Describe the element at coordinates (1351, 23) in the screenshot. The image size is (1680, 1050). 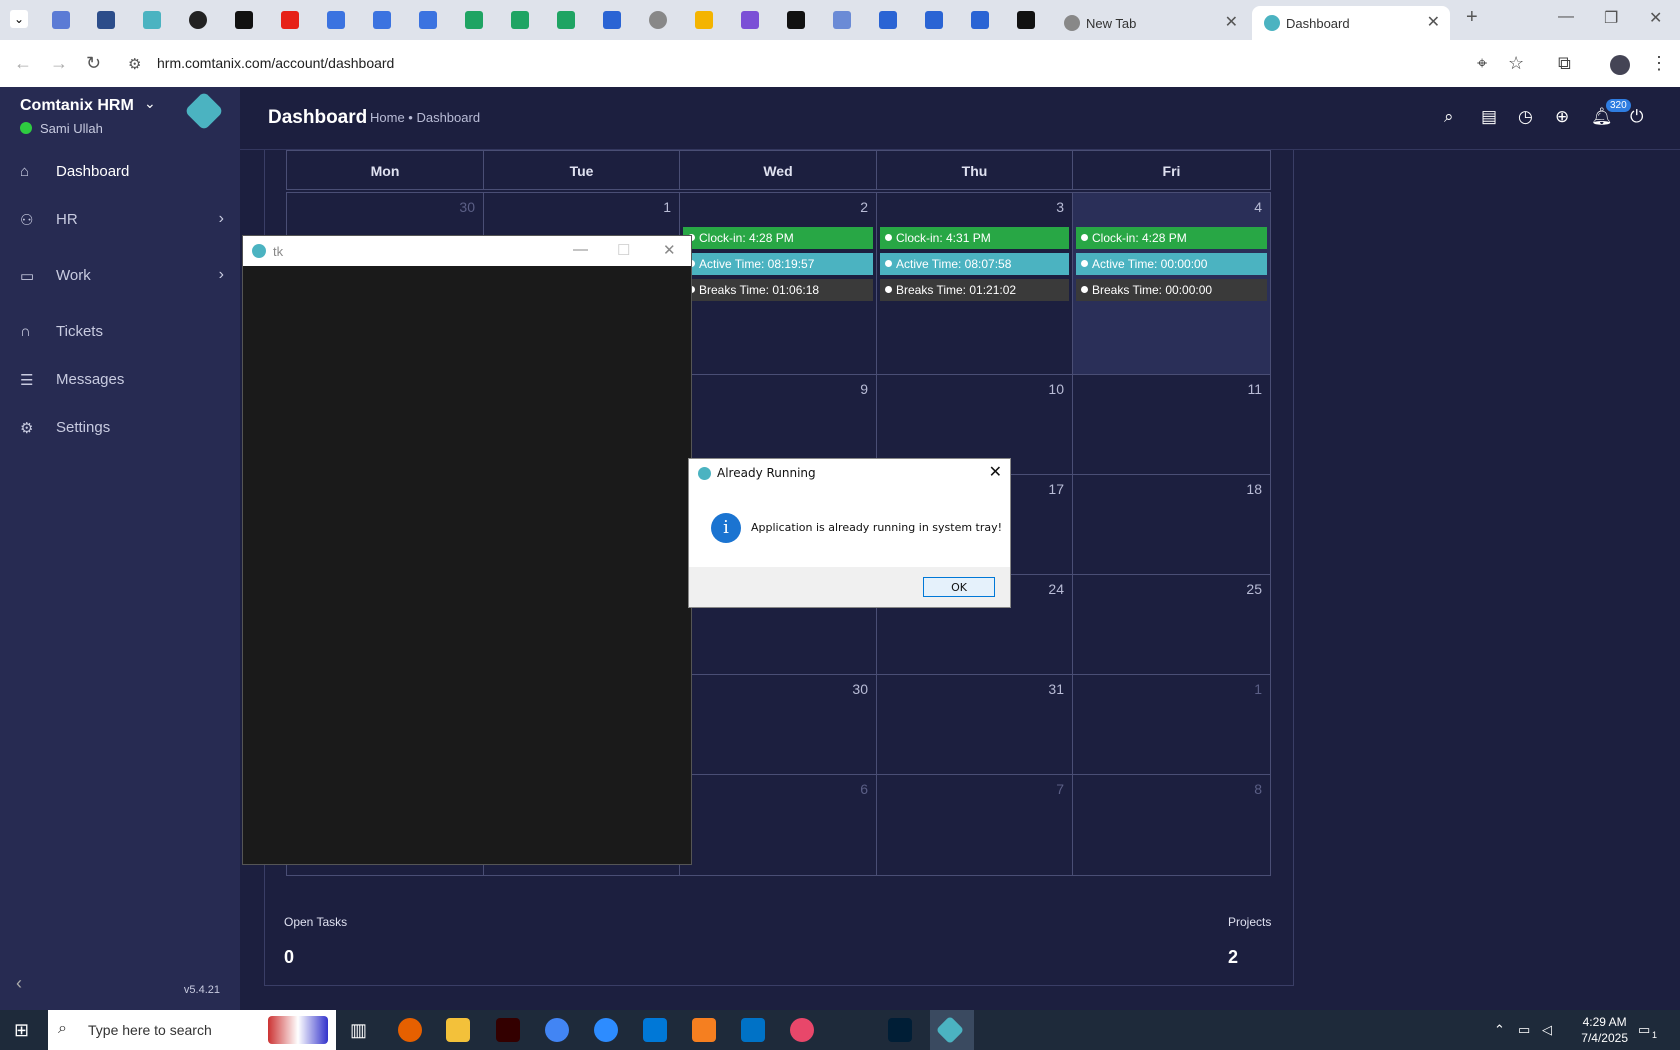
I see `tab-dashboard: Dashboard ✕` at that location.